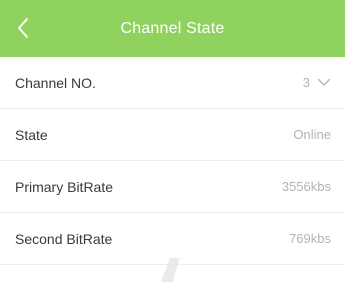 The image size is (345, 282). What do you see at coordinates (64, 238) in the screenshot?
I see `second-bitrate-label: Second BitRate` at bounding box center [64, 238].